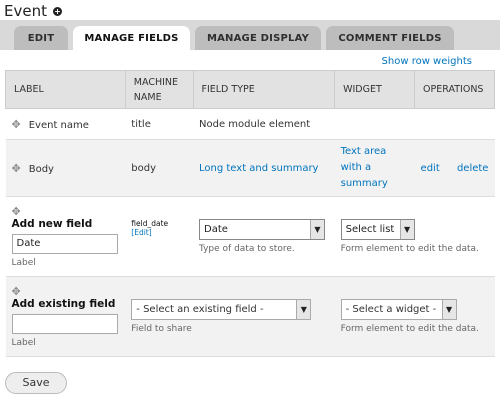  Describe the element at coordinates (161, 329) in the screenshot. I see `existing-field-desc: Field to share` at that location.